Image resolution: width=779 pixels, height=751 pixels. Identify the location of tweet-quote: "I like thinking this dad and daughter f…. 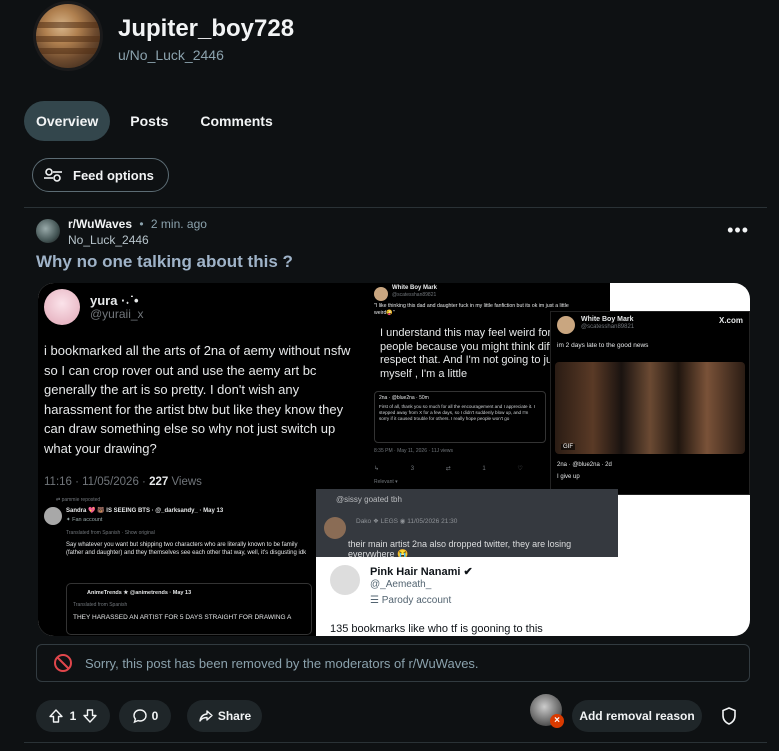
(471, 309).